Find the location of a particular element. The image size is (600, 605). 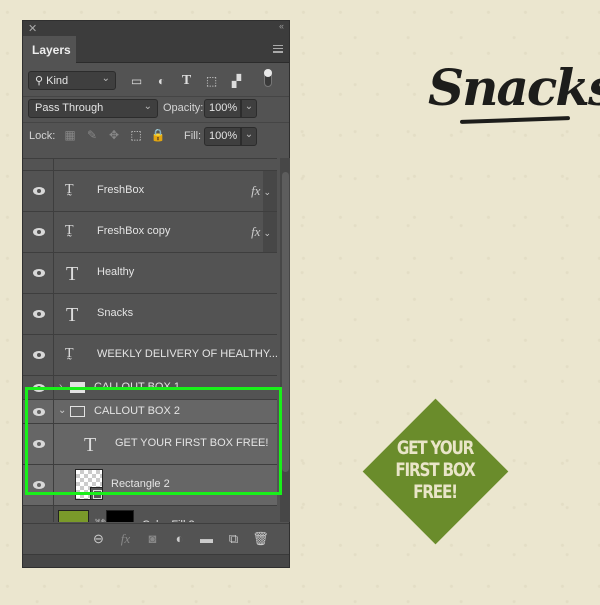

fill-chevron-icon: ⌄ is located at coordinates (249, 136).